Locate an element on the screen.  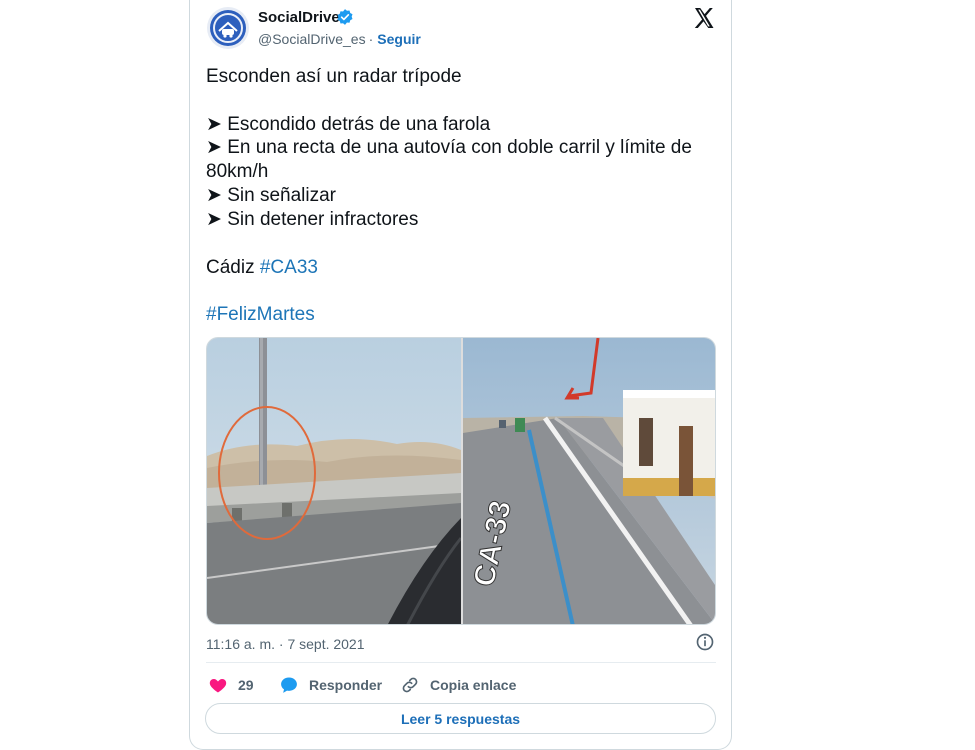
read-replies-button: Leer 5 respuestas is located at coordinates (460, 718).